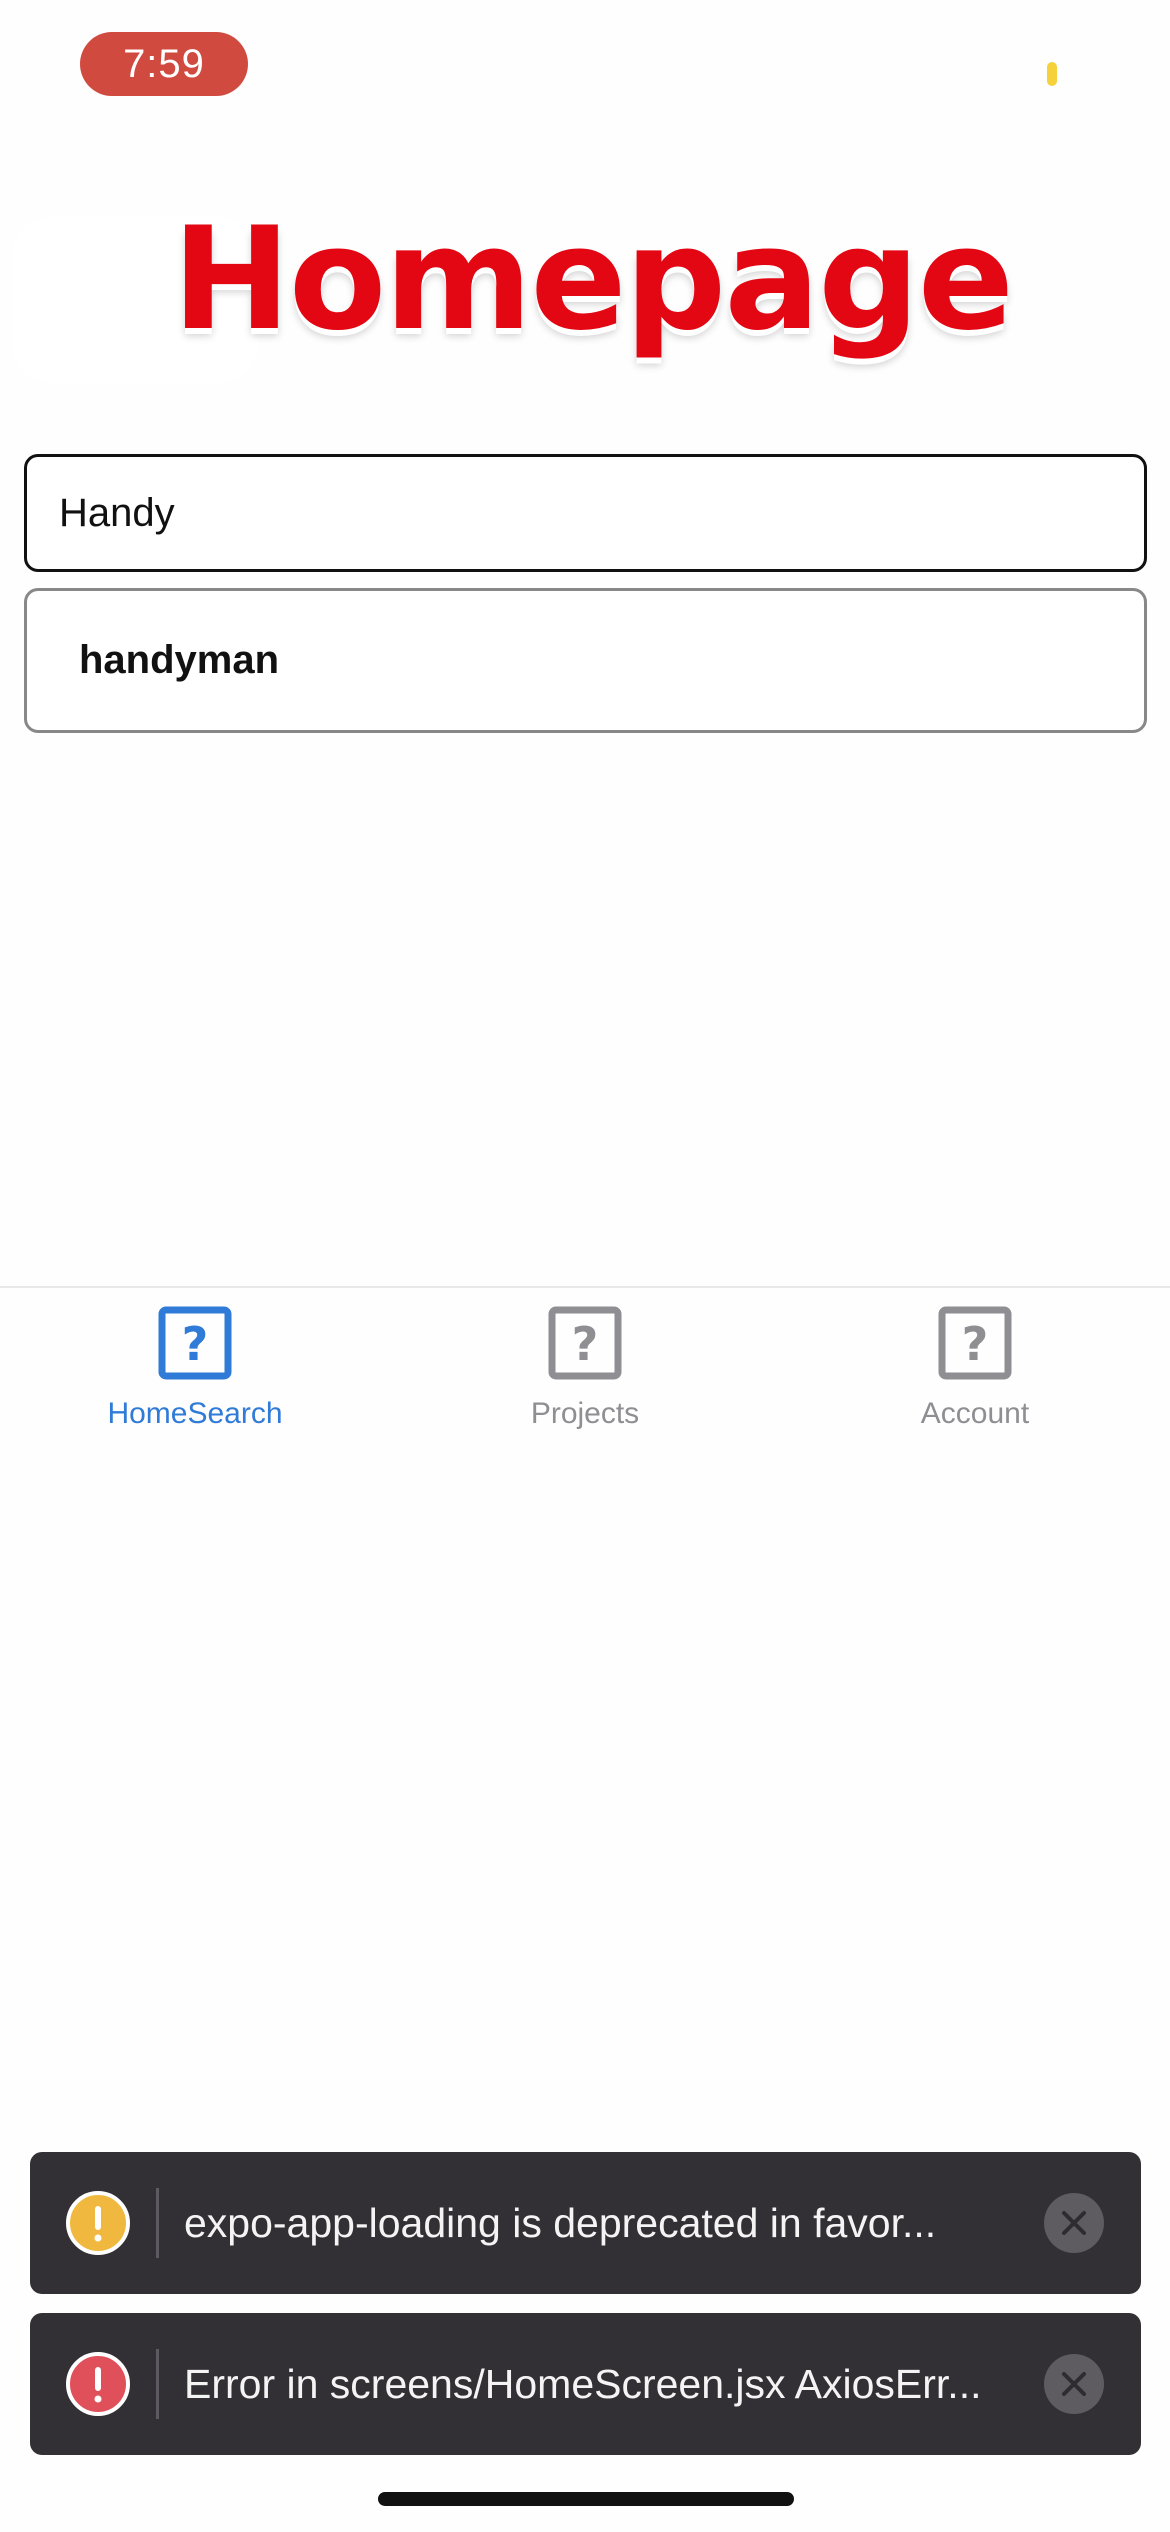 The image size is (1170, 2532). I want to click on home-indicator, so click(586, 2499).